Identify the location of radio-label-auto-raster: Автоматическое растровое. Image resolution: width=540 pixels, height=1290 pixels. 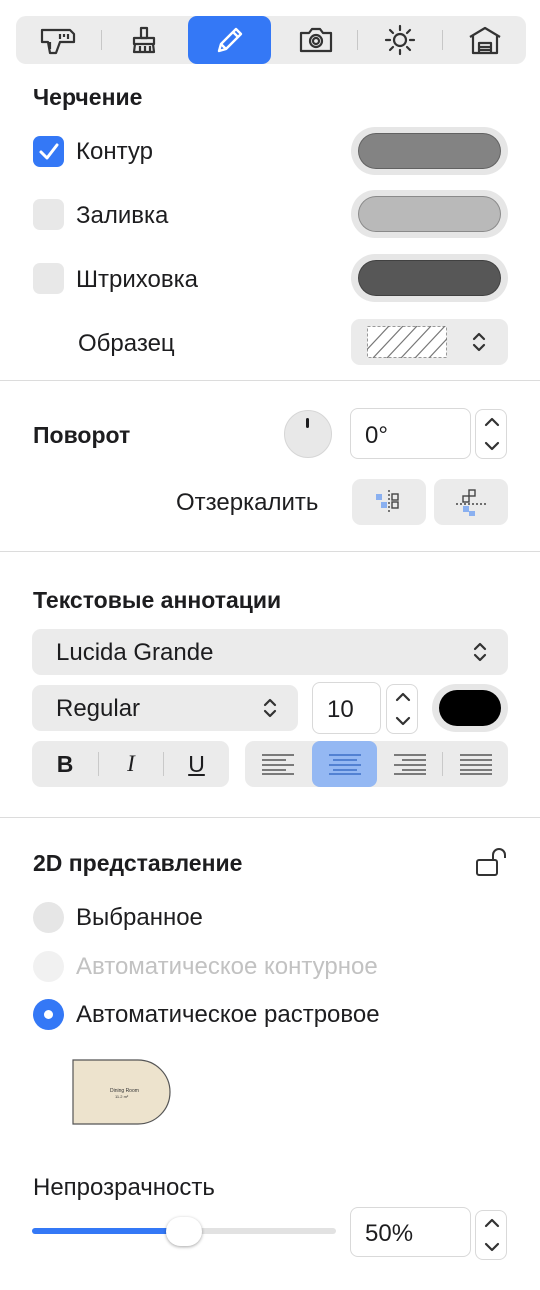
(228, 1014).